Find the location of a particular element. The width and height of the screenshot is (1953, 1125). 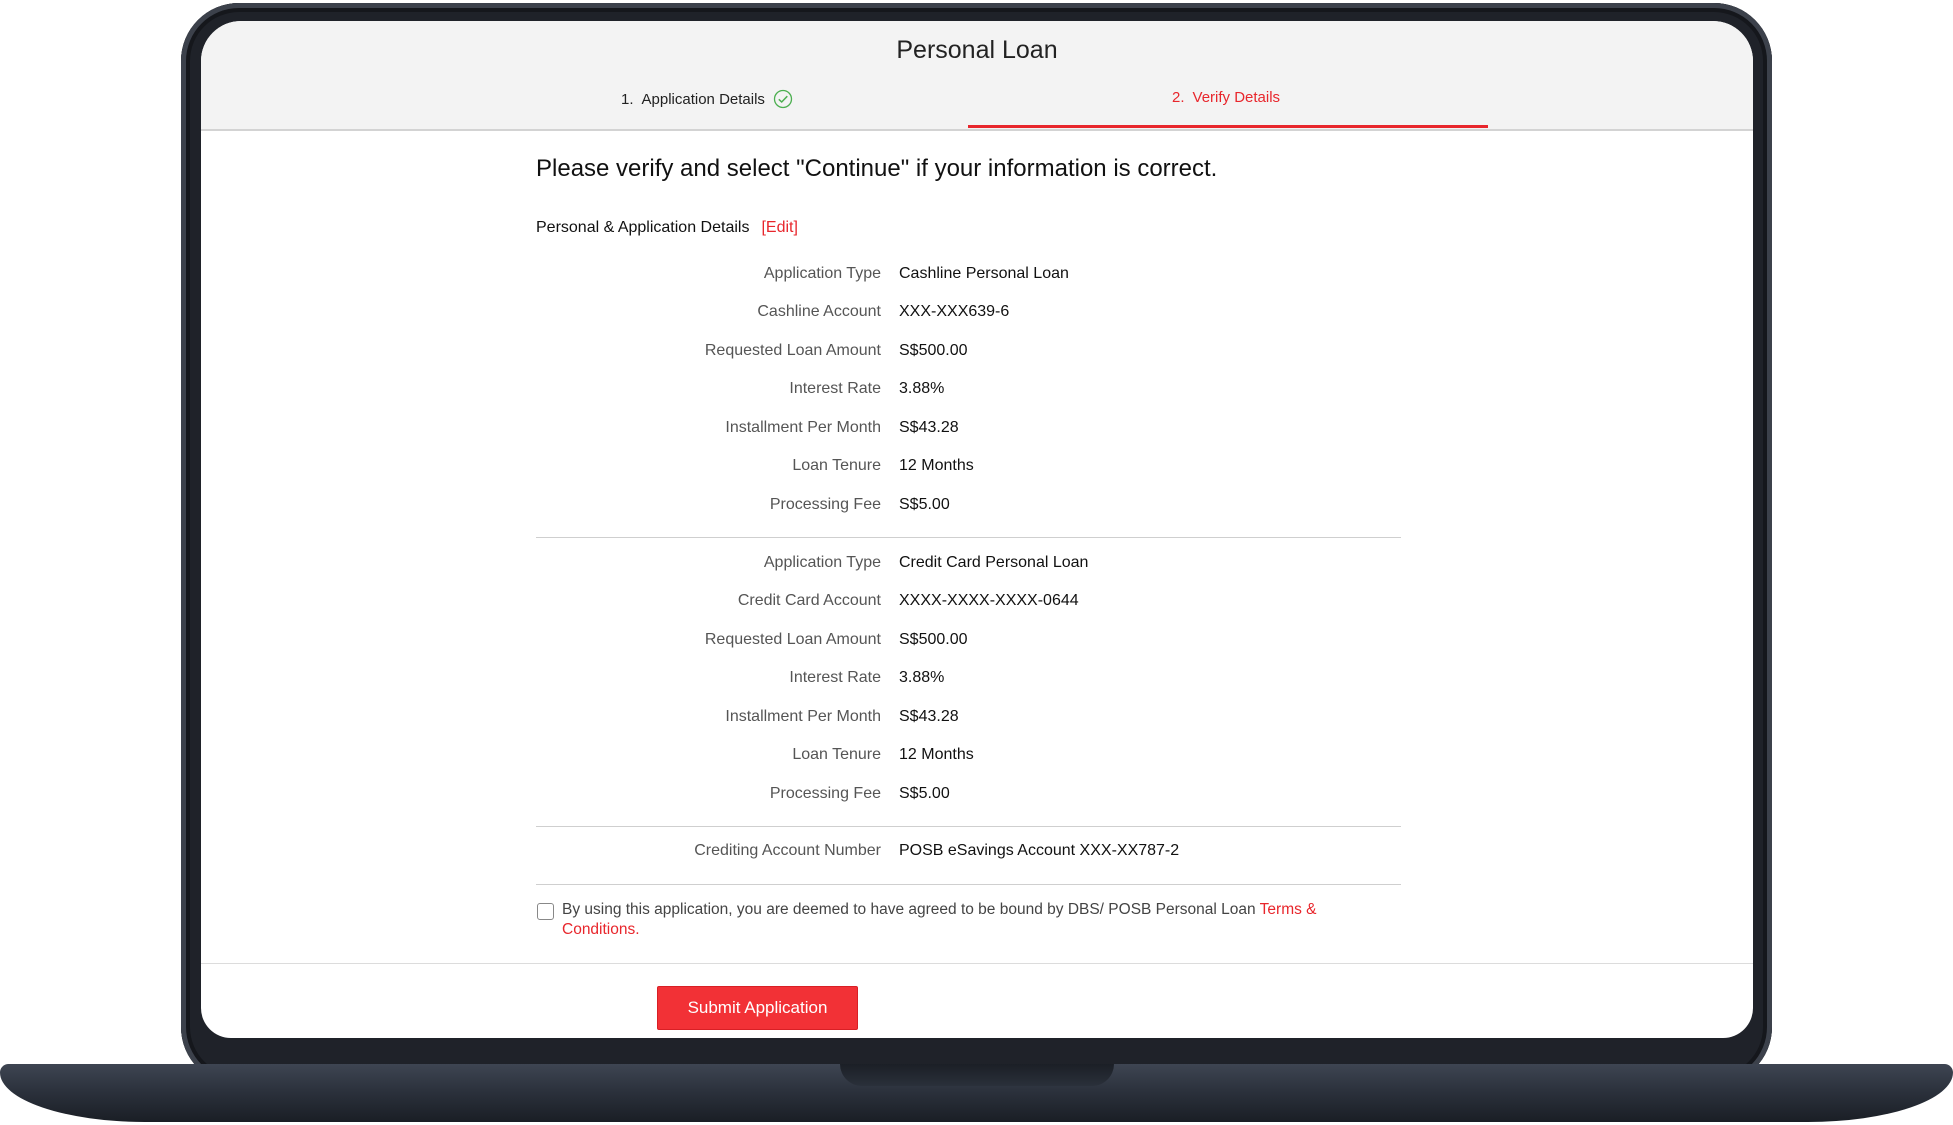

footer-divider is located at coordinates (977, 963).